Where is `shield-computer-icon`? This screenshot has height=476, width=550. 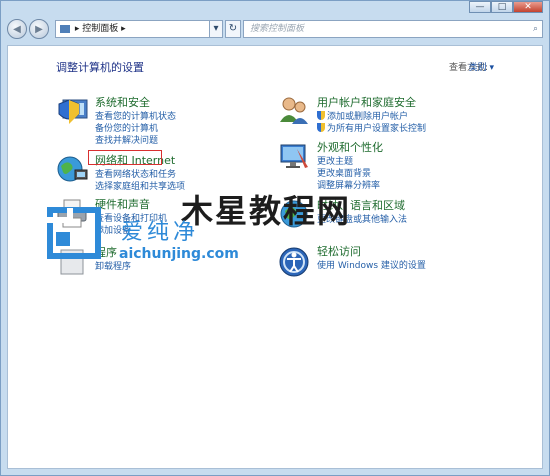
shield-computer-icon is located at coordinates (72, 111).